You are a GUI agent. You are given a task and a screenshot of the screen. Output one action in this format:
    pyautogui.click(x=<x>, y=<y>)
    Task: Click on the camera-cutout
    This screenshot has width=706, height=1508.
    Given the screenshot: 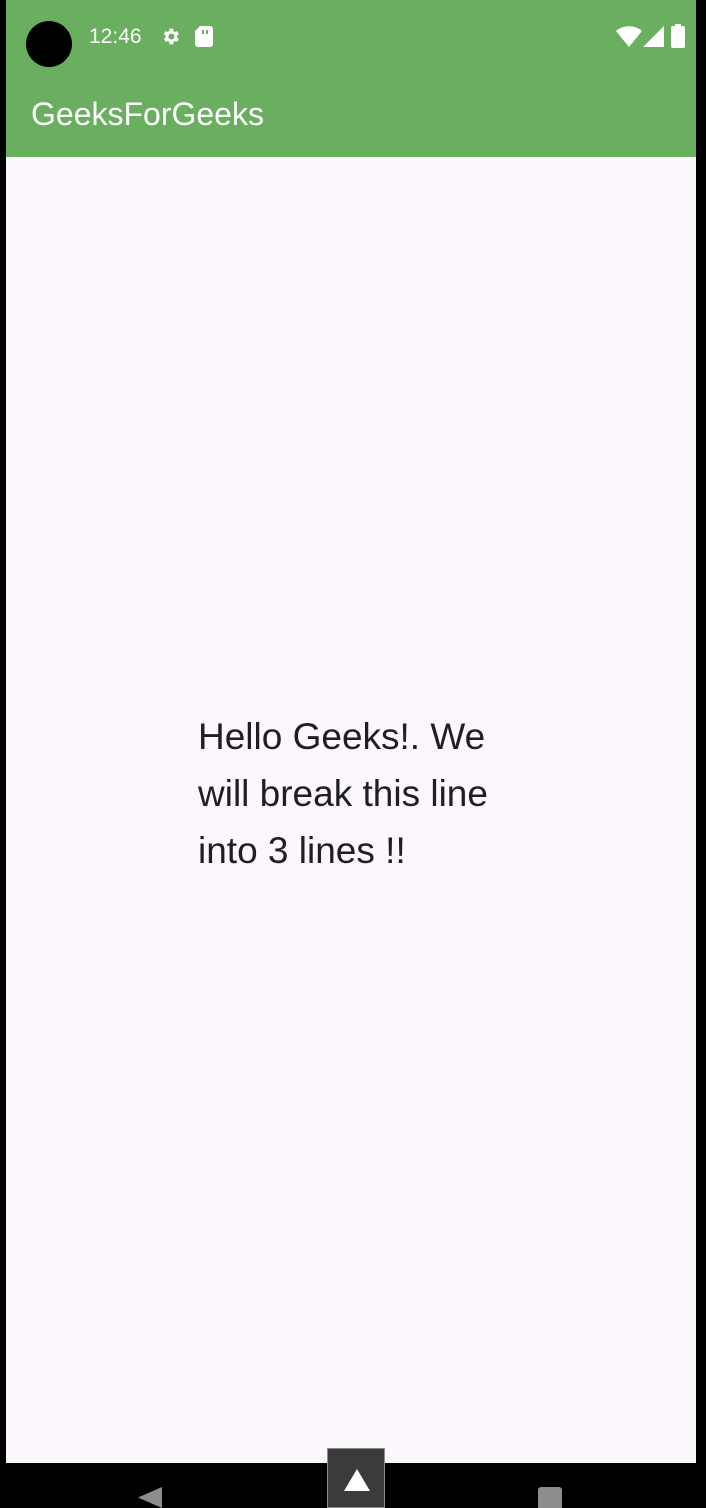 What is the action you would take?
    pyautogui.click(x=49, y=44)
    